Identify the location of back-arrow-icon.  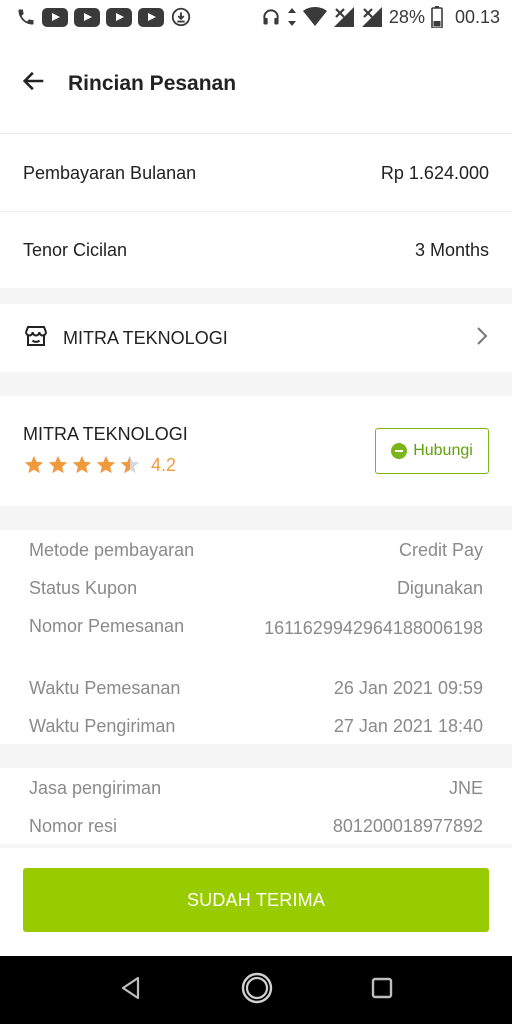
(34, 83).